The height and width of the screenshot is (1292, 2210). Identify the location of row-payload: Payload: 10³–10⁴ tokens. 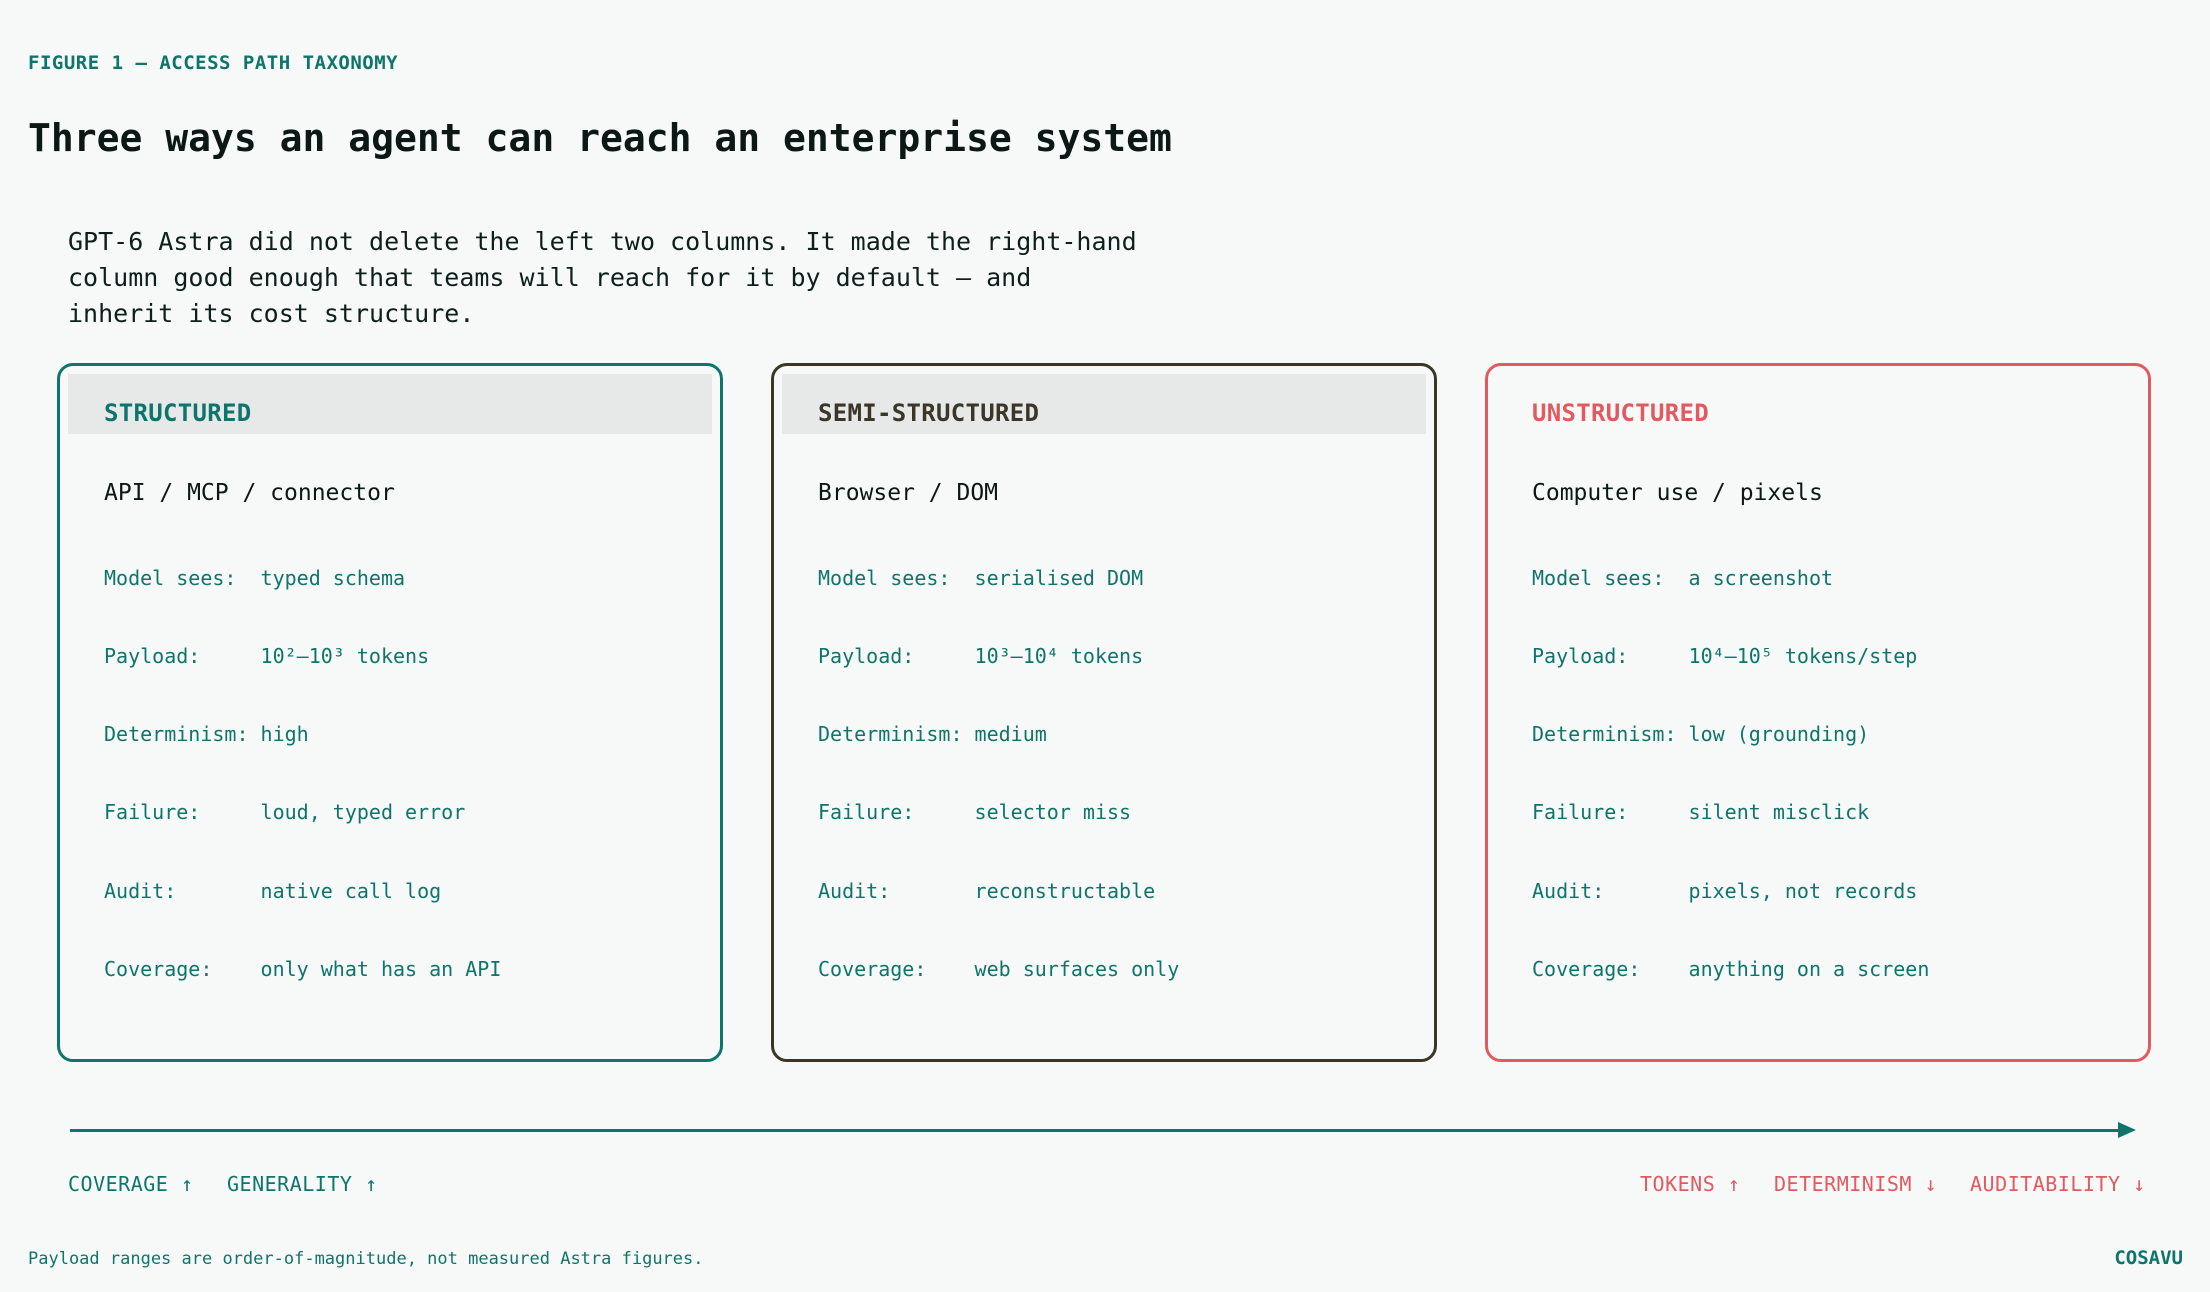
(980, 656).